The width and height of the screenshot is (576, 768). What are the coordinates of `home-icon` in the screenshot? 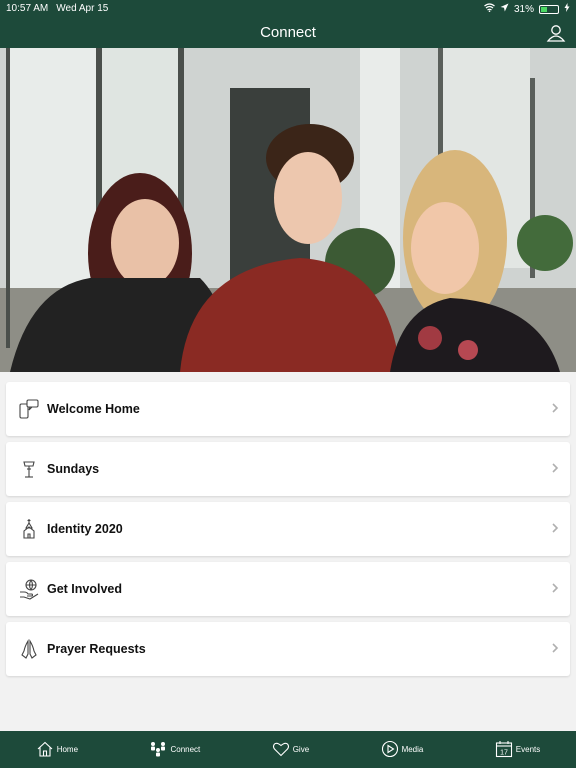 It's located at (45, 750).